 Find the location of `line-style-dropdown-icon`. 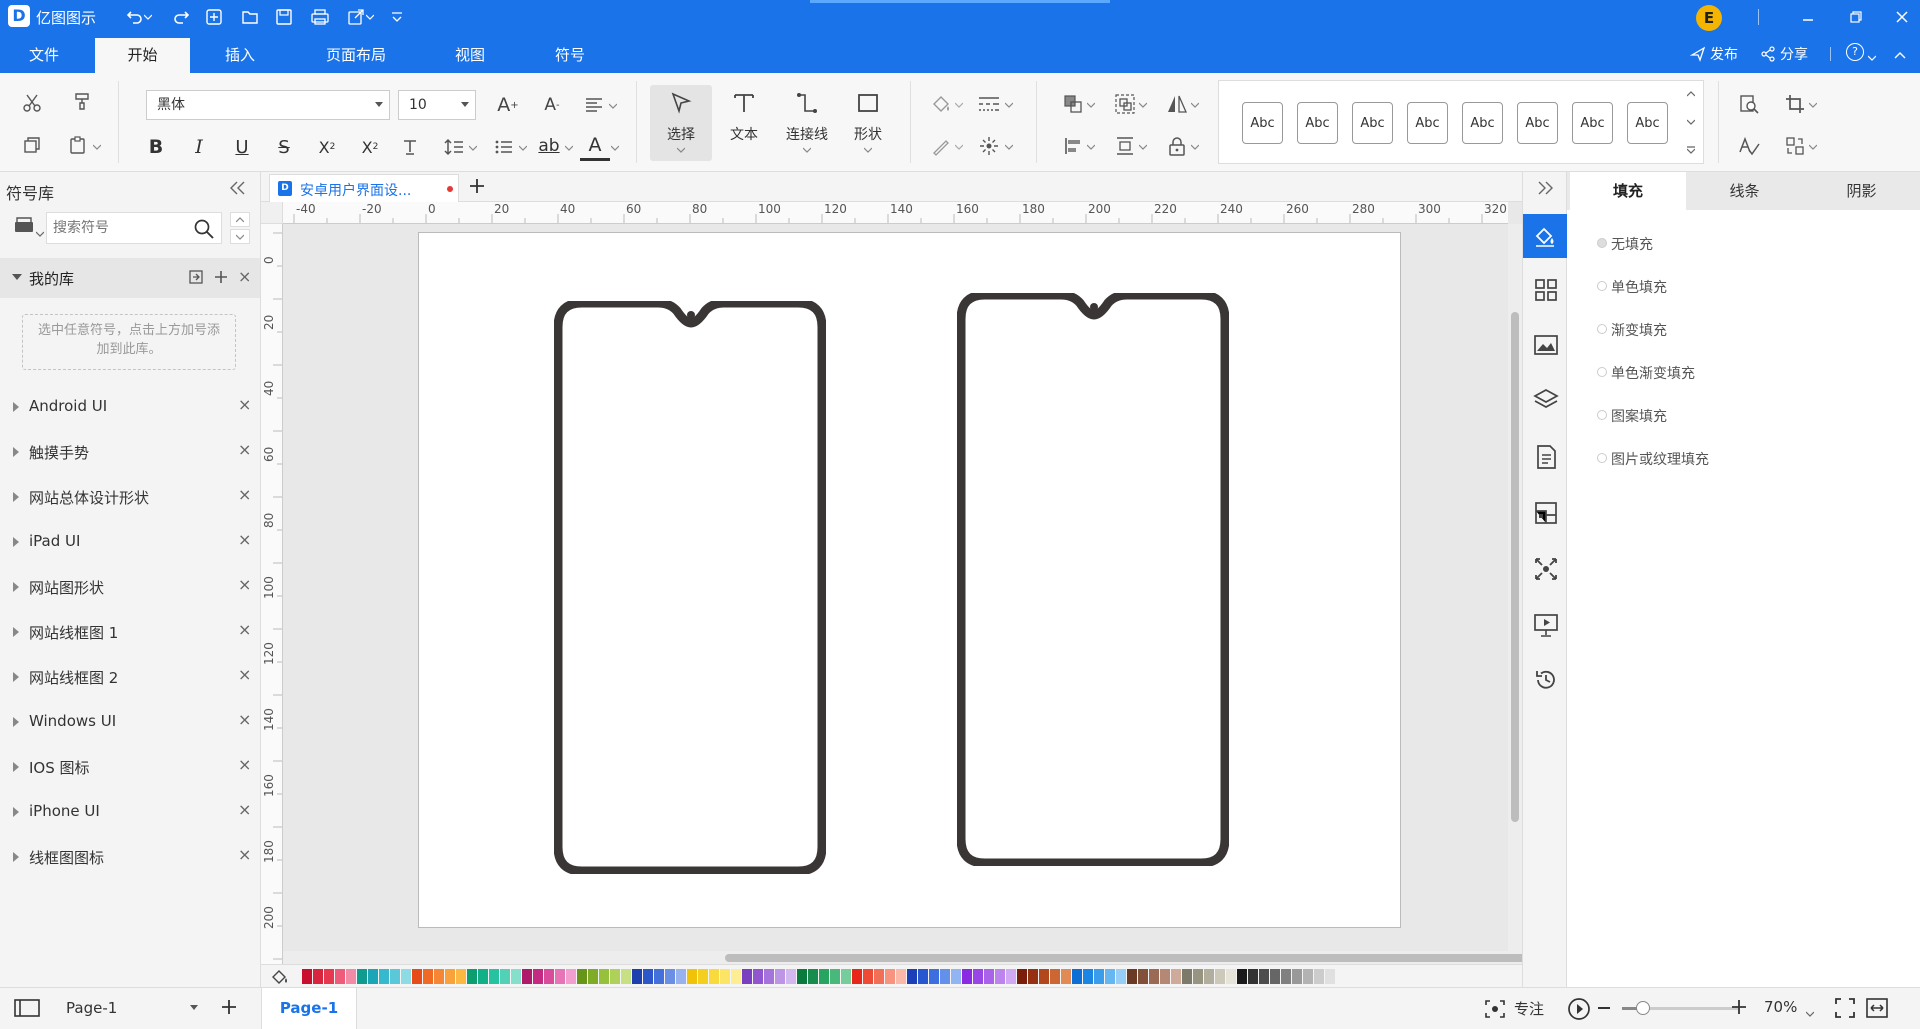

line-style-dropdown-icon is located at coordinates (1009, 105).